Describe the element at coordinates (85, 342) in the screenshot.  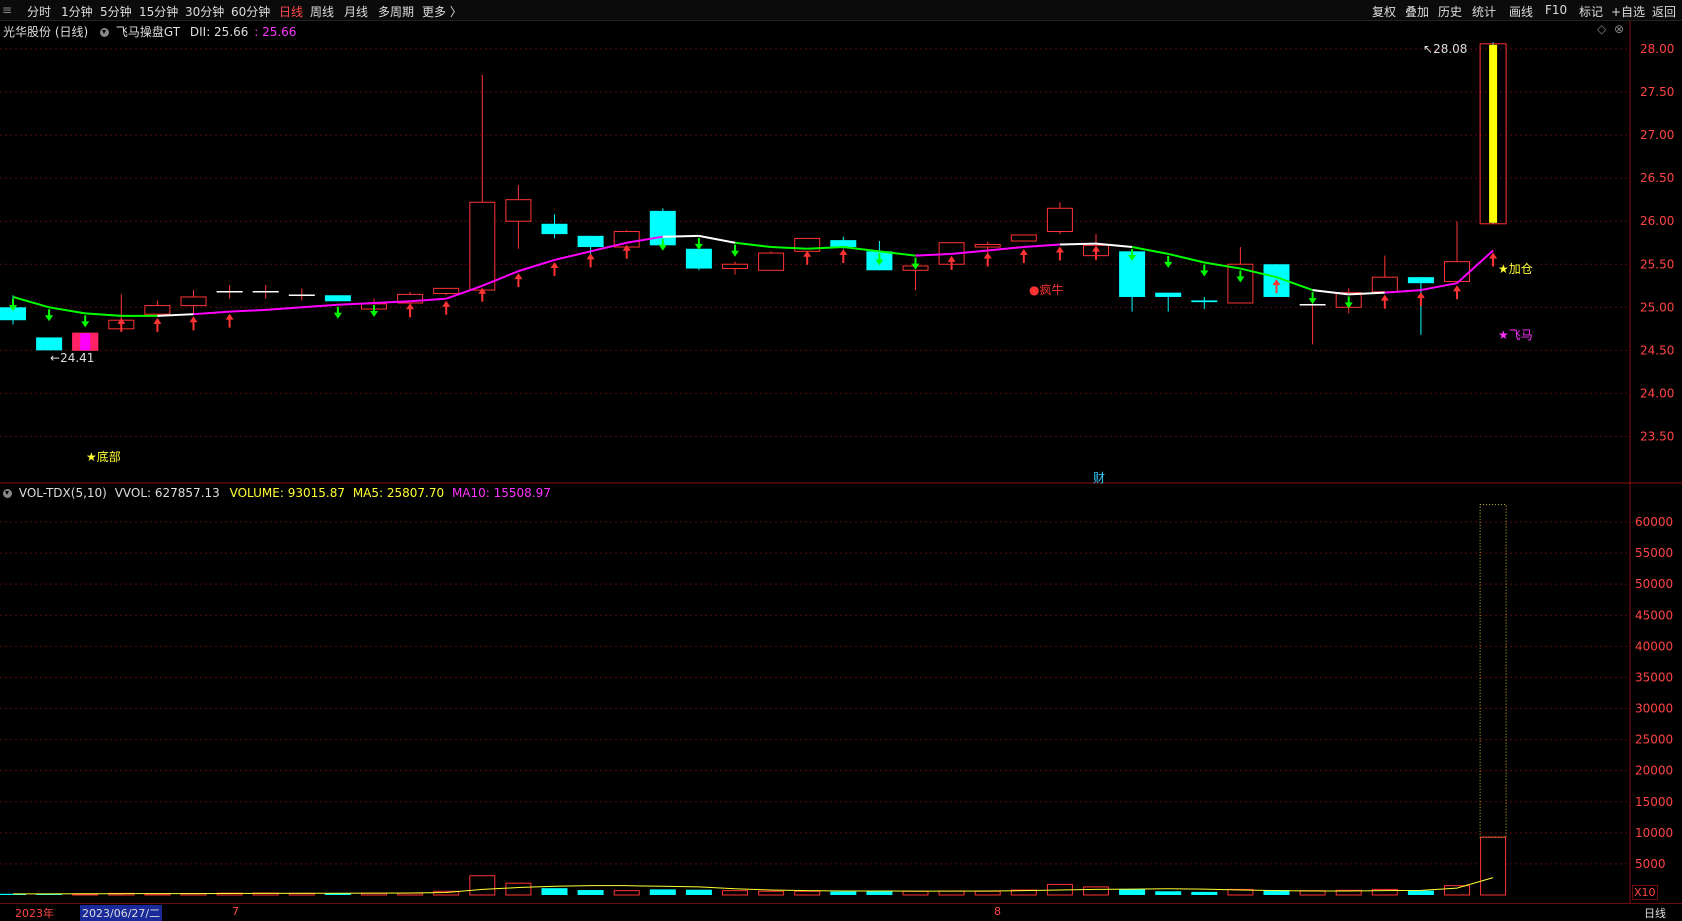
I see `candle-special-core` at that location.